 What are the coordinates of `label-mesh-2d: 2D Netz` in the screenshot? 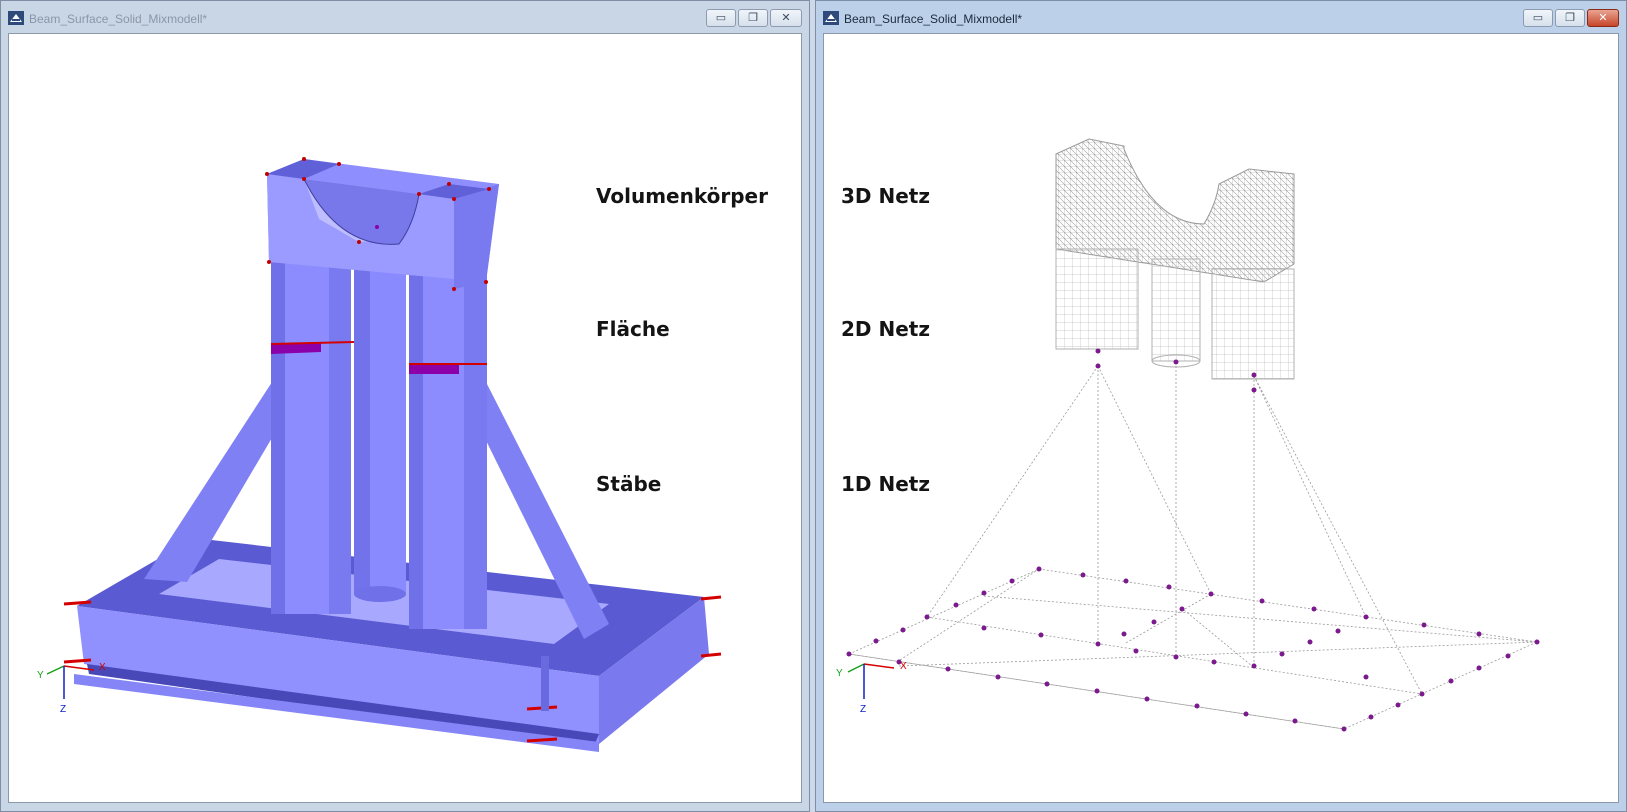 It's located at (885, 329).